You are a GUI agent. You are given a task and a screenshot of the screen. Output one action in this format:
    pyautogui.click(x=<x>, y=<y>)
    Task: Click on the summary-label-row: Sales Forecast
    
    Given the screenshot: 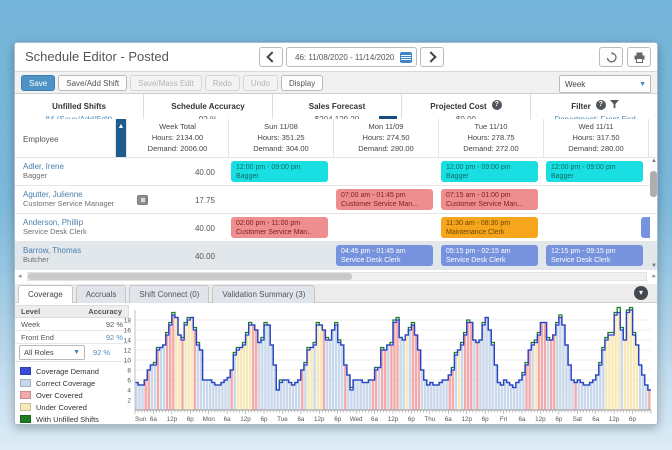 What is the action you would take?
    pyautogui.click(x=337, y=105)
    